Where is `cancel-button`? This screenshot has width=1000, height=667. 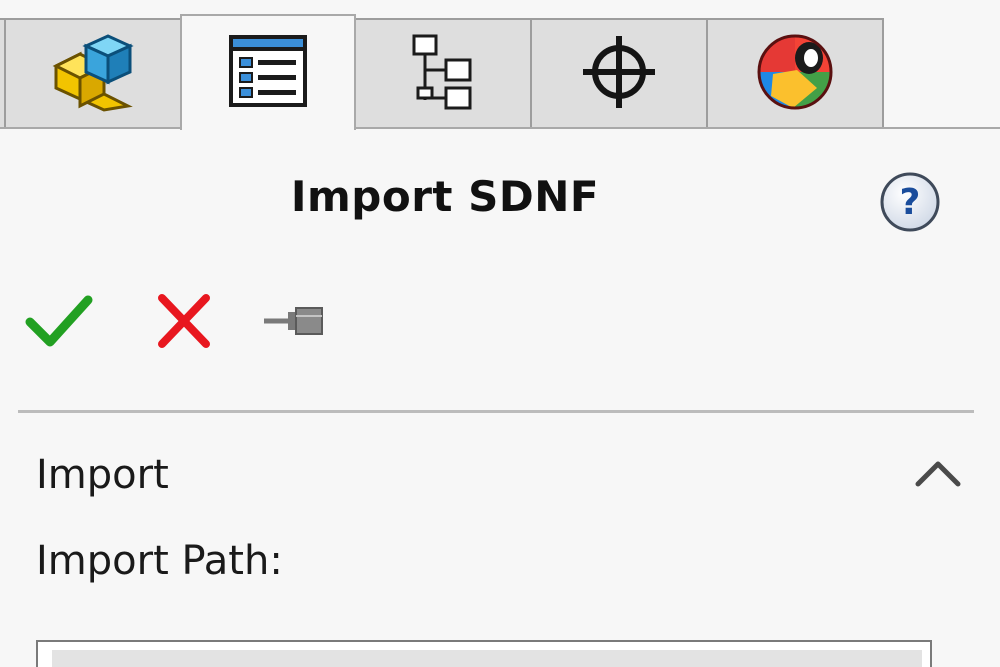
cancel-button is located at coordinates (185, 321).